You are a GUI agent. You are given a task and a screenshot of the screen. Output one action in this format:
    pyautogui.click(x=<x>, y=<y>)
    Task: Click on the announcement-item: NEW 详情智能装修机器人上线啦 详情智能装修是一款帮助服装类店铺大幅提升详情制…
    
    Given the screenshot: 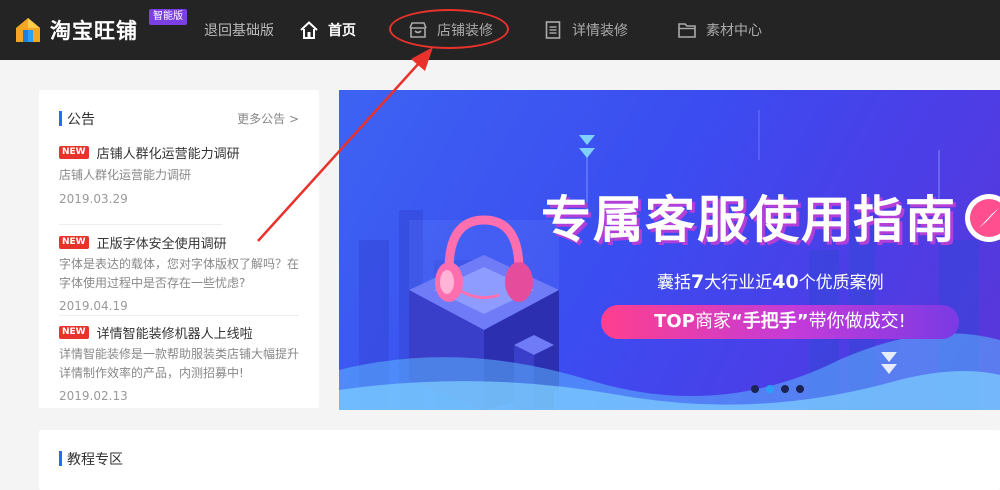 What is the action you would take?
    pyautogui.click(x=181, y=363)
    